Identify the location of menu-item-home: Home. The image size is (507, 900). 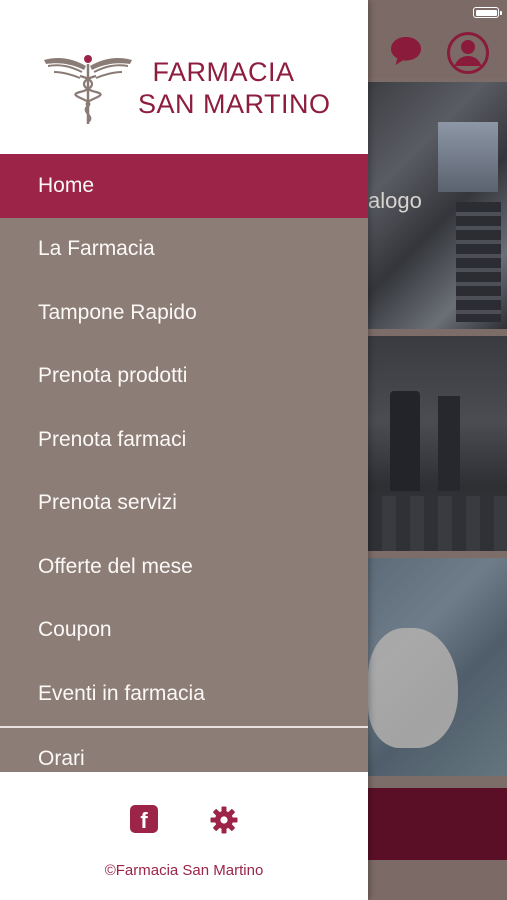
(184, 186).